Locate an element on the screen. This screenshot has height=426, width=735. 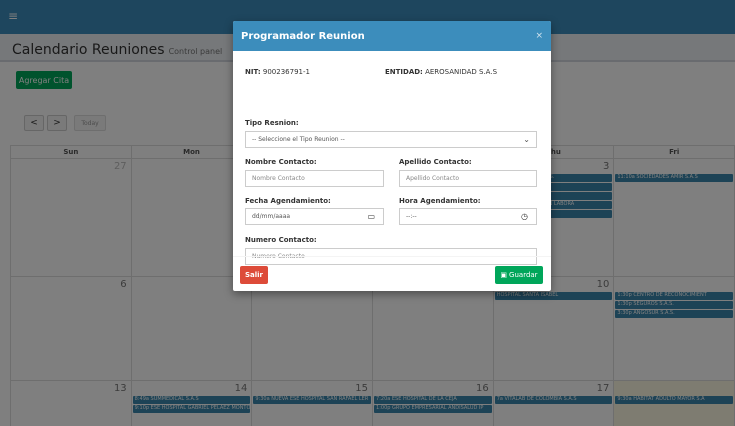
entity-label: ENTIDAD: is located at coordinates (404, 72).